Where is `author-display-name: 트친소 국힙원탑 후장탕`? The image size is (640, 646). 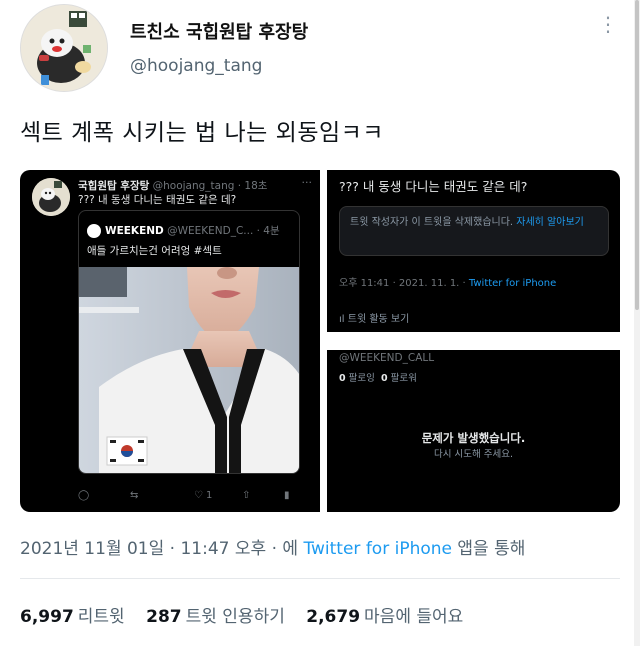 author-display-name: 트친소 국힙원탑 후장탕 is located at coordinates (219, 31).